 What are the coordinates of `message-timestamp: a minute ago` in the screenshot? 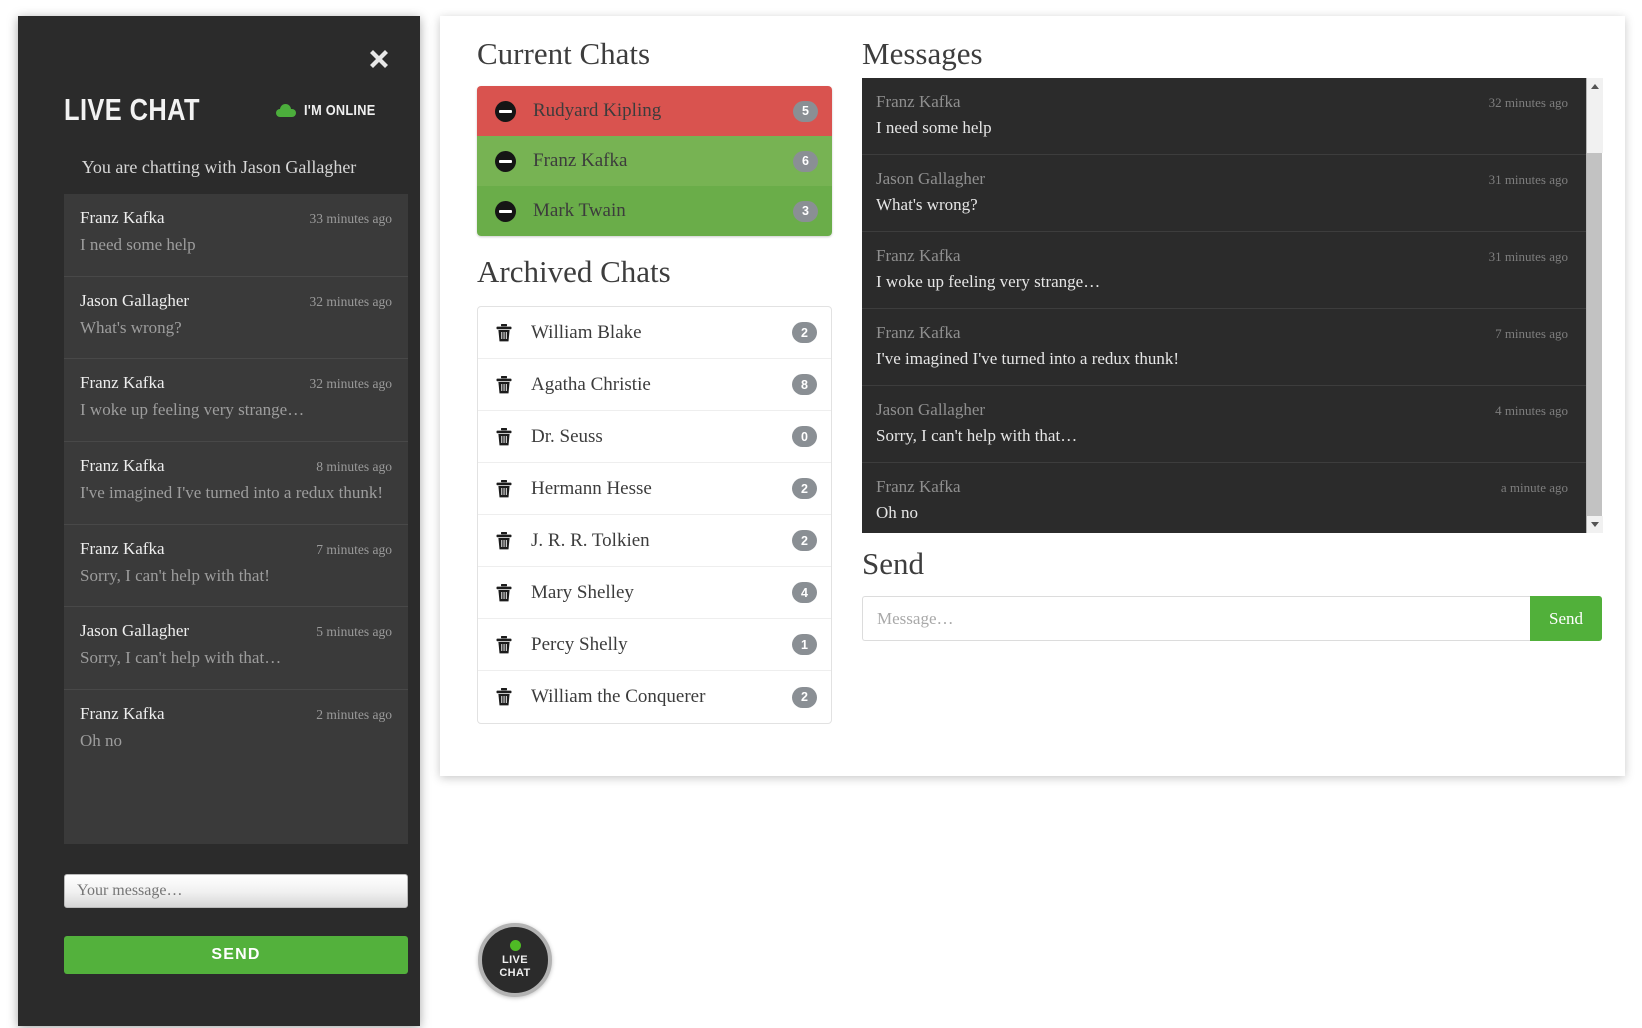 It's located at (1534, 487).